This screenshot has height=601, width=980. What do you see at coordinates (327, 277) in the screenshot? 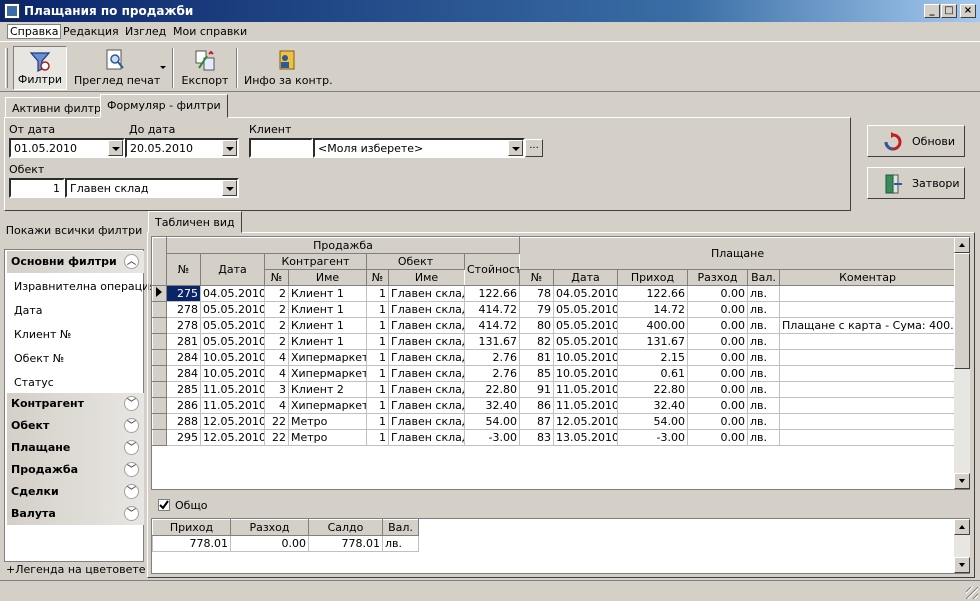
I see `col-counterparty-name: Име` at bounding box center [327, 277].